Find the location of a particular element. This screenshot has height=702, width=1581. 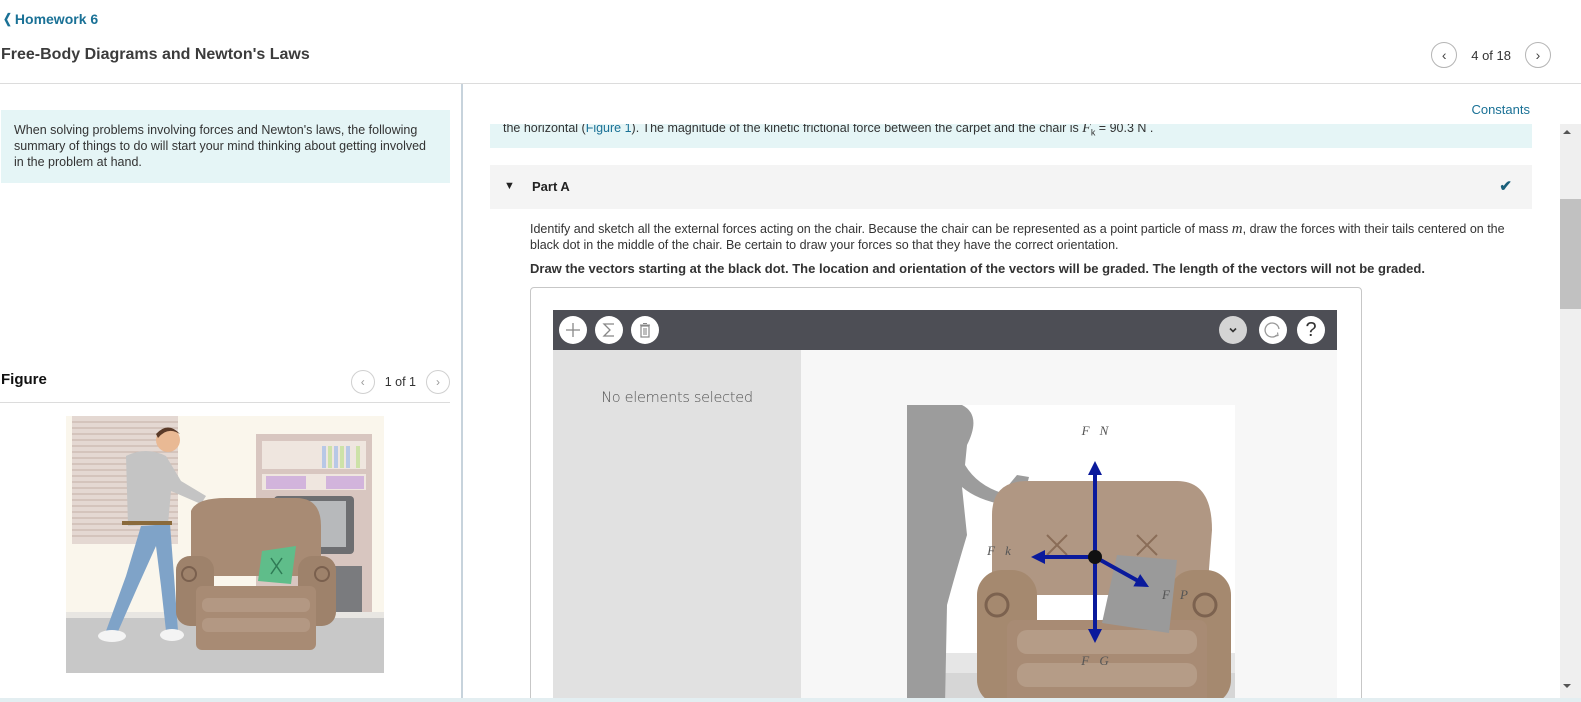

no-selection-message: No elements selected is located at coordinates (677, 398).